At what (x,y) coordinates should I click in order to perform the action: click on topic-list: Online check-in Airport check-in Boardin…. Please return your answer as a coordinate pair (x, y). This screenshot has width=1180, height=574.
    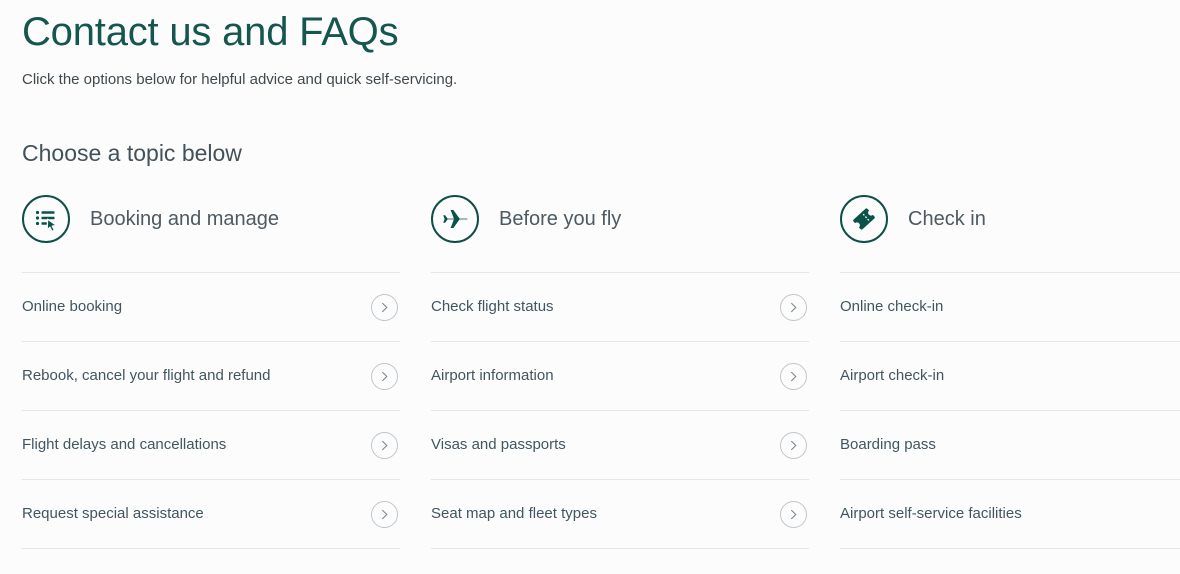
    Looking at the image, I should click on (1010, 410).